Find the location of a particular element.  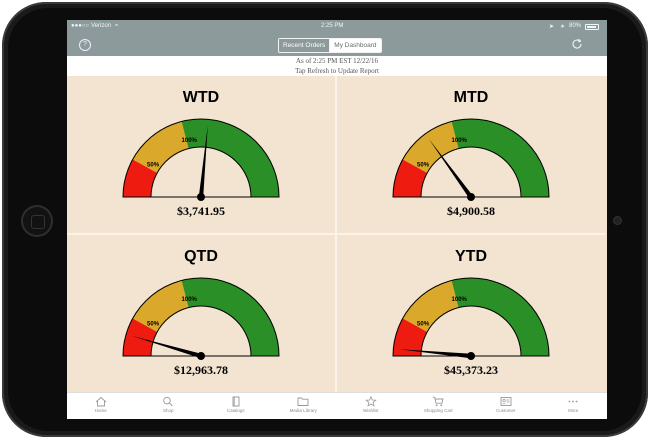

gauge-title: WTD is located at coordinates (201, 97).